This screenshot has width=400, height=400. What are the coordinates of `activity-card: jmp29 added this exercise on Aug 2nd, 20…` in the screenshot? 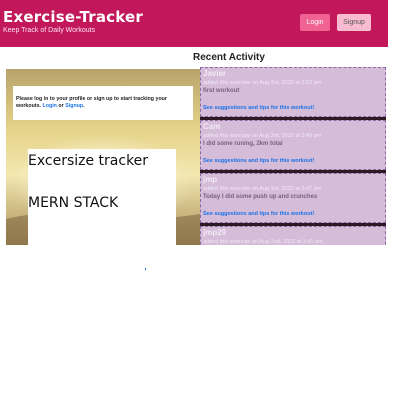 It's located at (293, 235).